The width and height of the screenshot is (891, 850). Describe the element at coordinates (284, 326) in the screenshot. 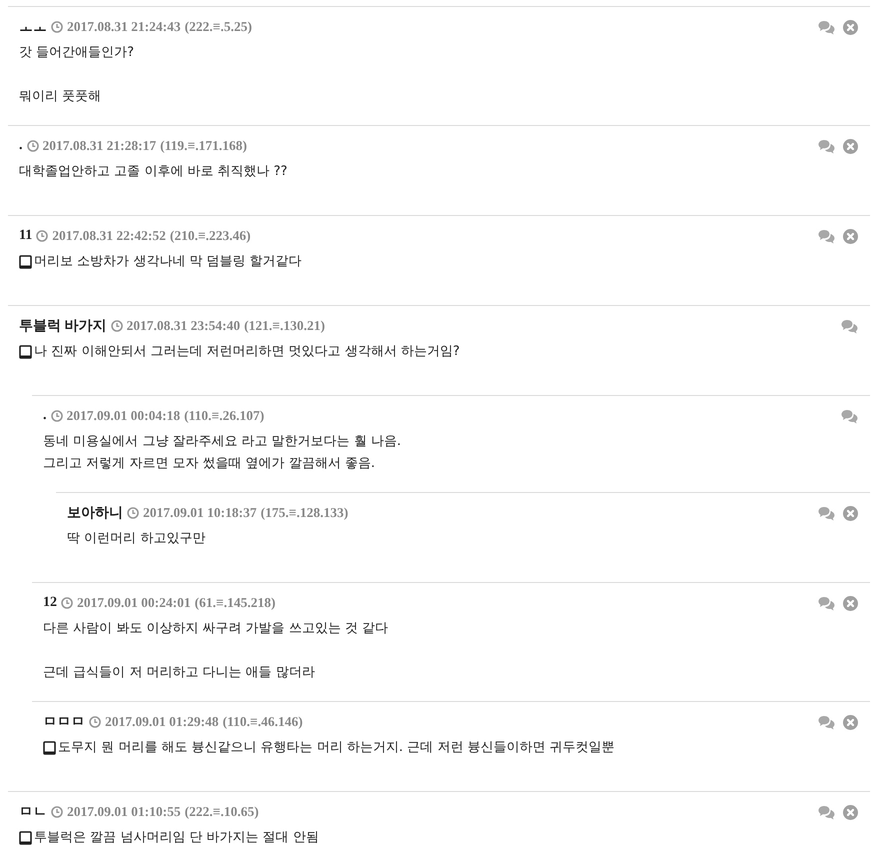

I see `ip-address: (121.≡.130.21)` at that location.